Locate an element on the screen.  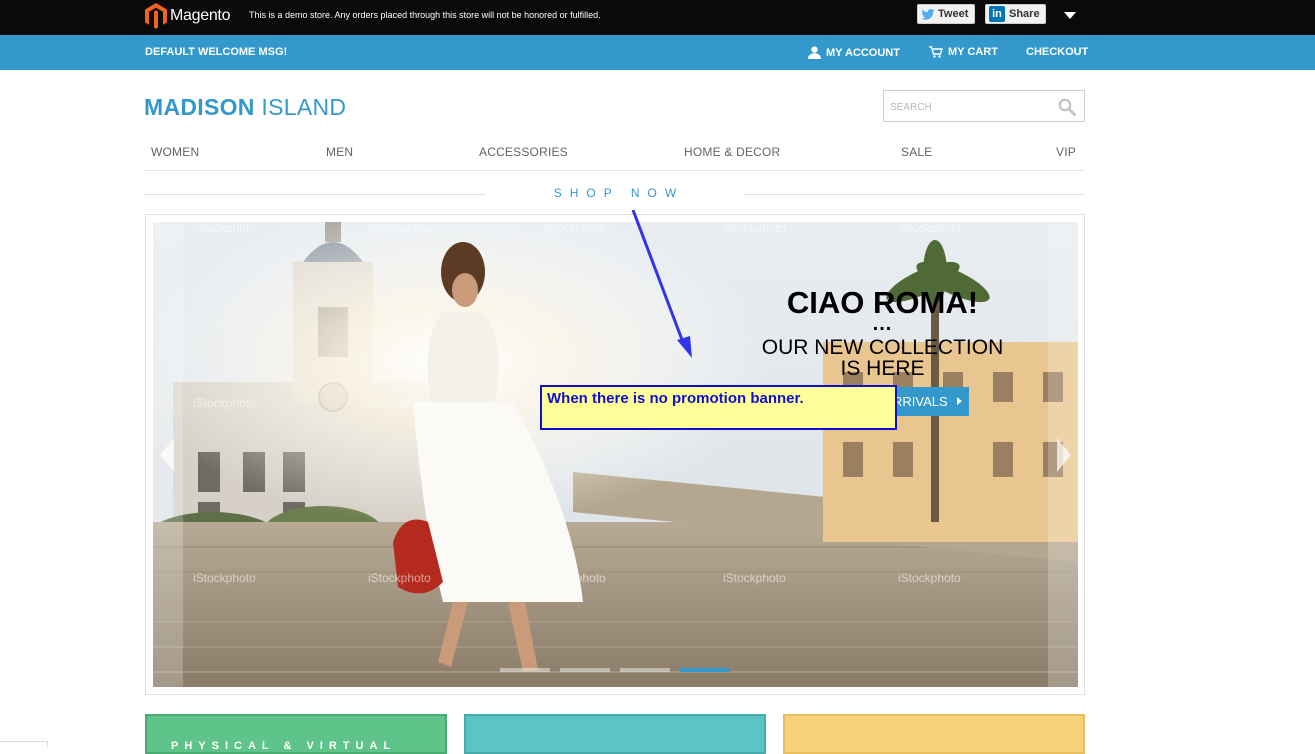
magento-logo-icon is located at coordinates (156, 16).